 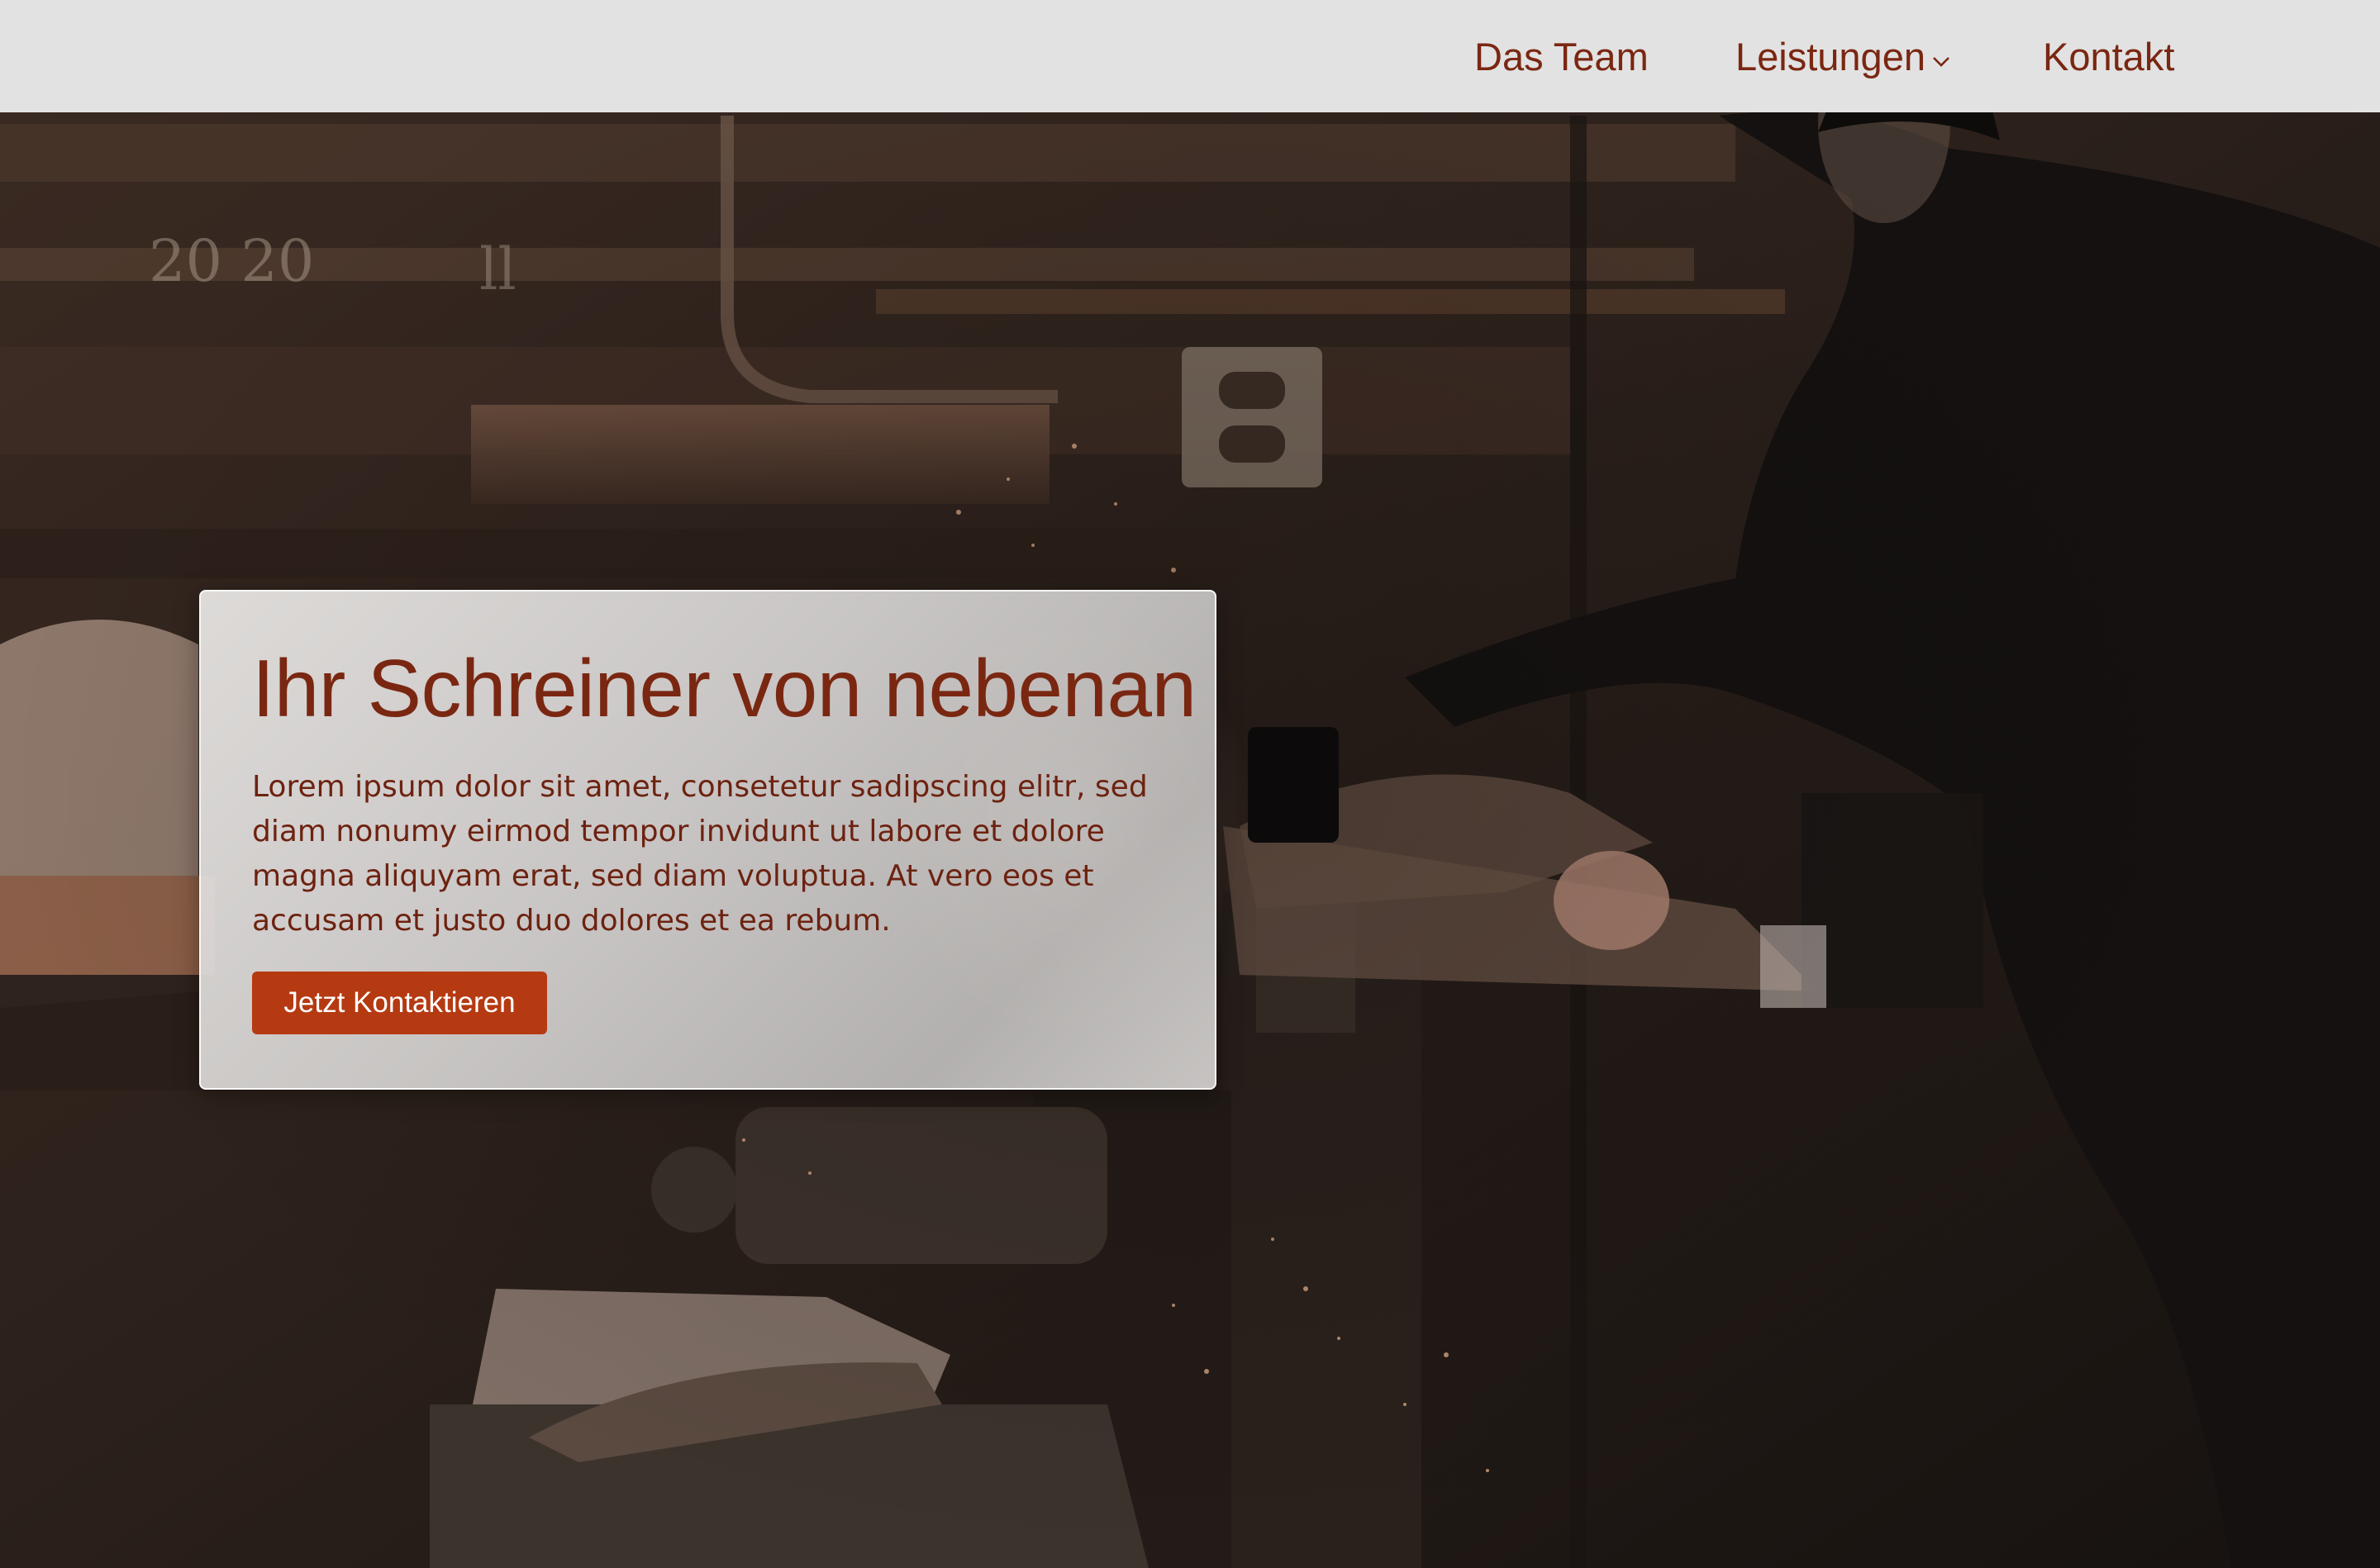 I want to click on hero-title: Ihr Schreiner von nebenan, so click(x=724, y=689).